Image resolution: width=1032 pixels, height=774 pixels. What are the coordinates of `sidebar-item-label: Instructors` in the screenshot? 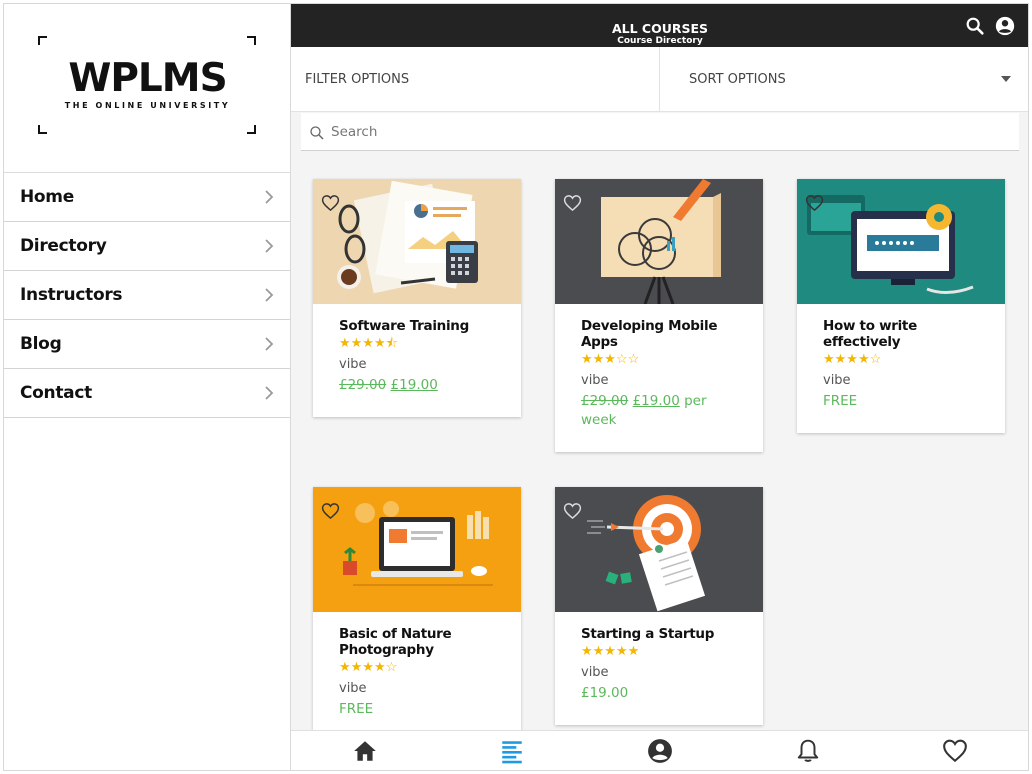 It's located at (71, 295).